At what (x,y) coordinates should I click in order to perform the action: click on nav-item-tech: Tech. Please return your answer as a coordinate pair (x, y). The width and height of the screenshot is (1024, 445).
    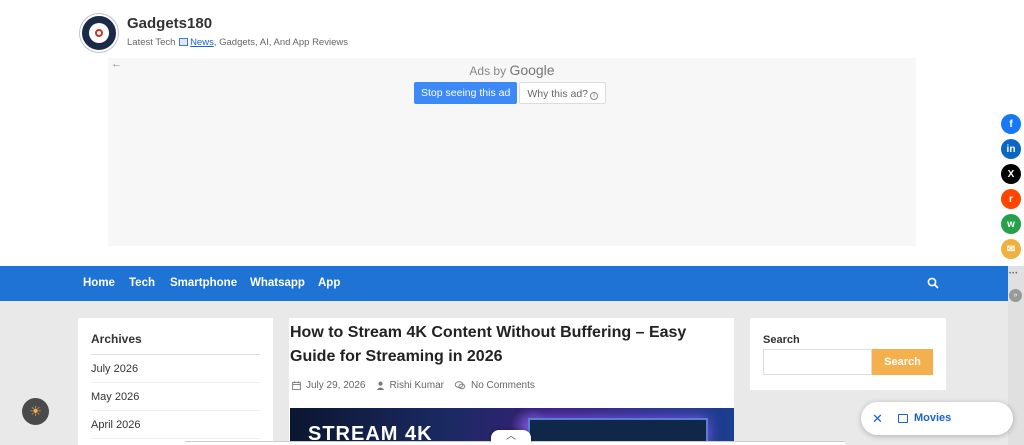
    Looking at the image, I should click on (142, 283).